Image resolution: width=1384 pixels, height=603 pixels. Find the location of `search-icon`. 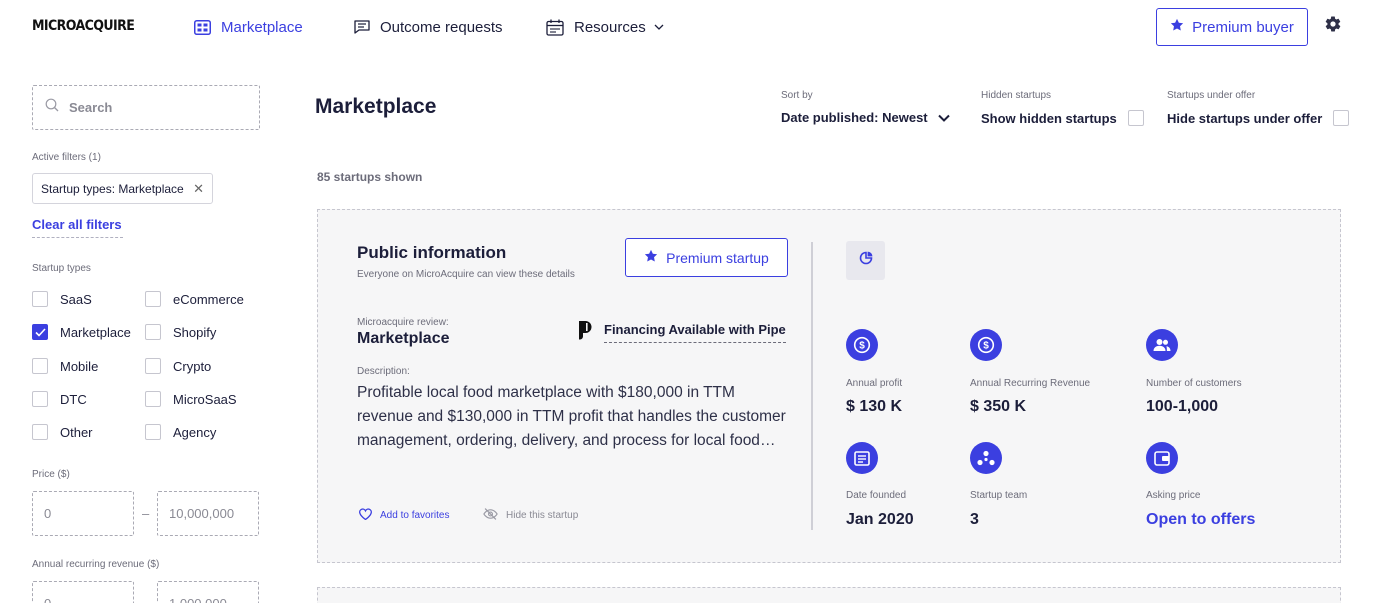

search-icon is located at coordinates (52, 107).